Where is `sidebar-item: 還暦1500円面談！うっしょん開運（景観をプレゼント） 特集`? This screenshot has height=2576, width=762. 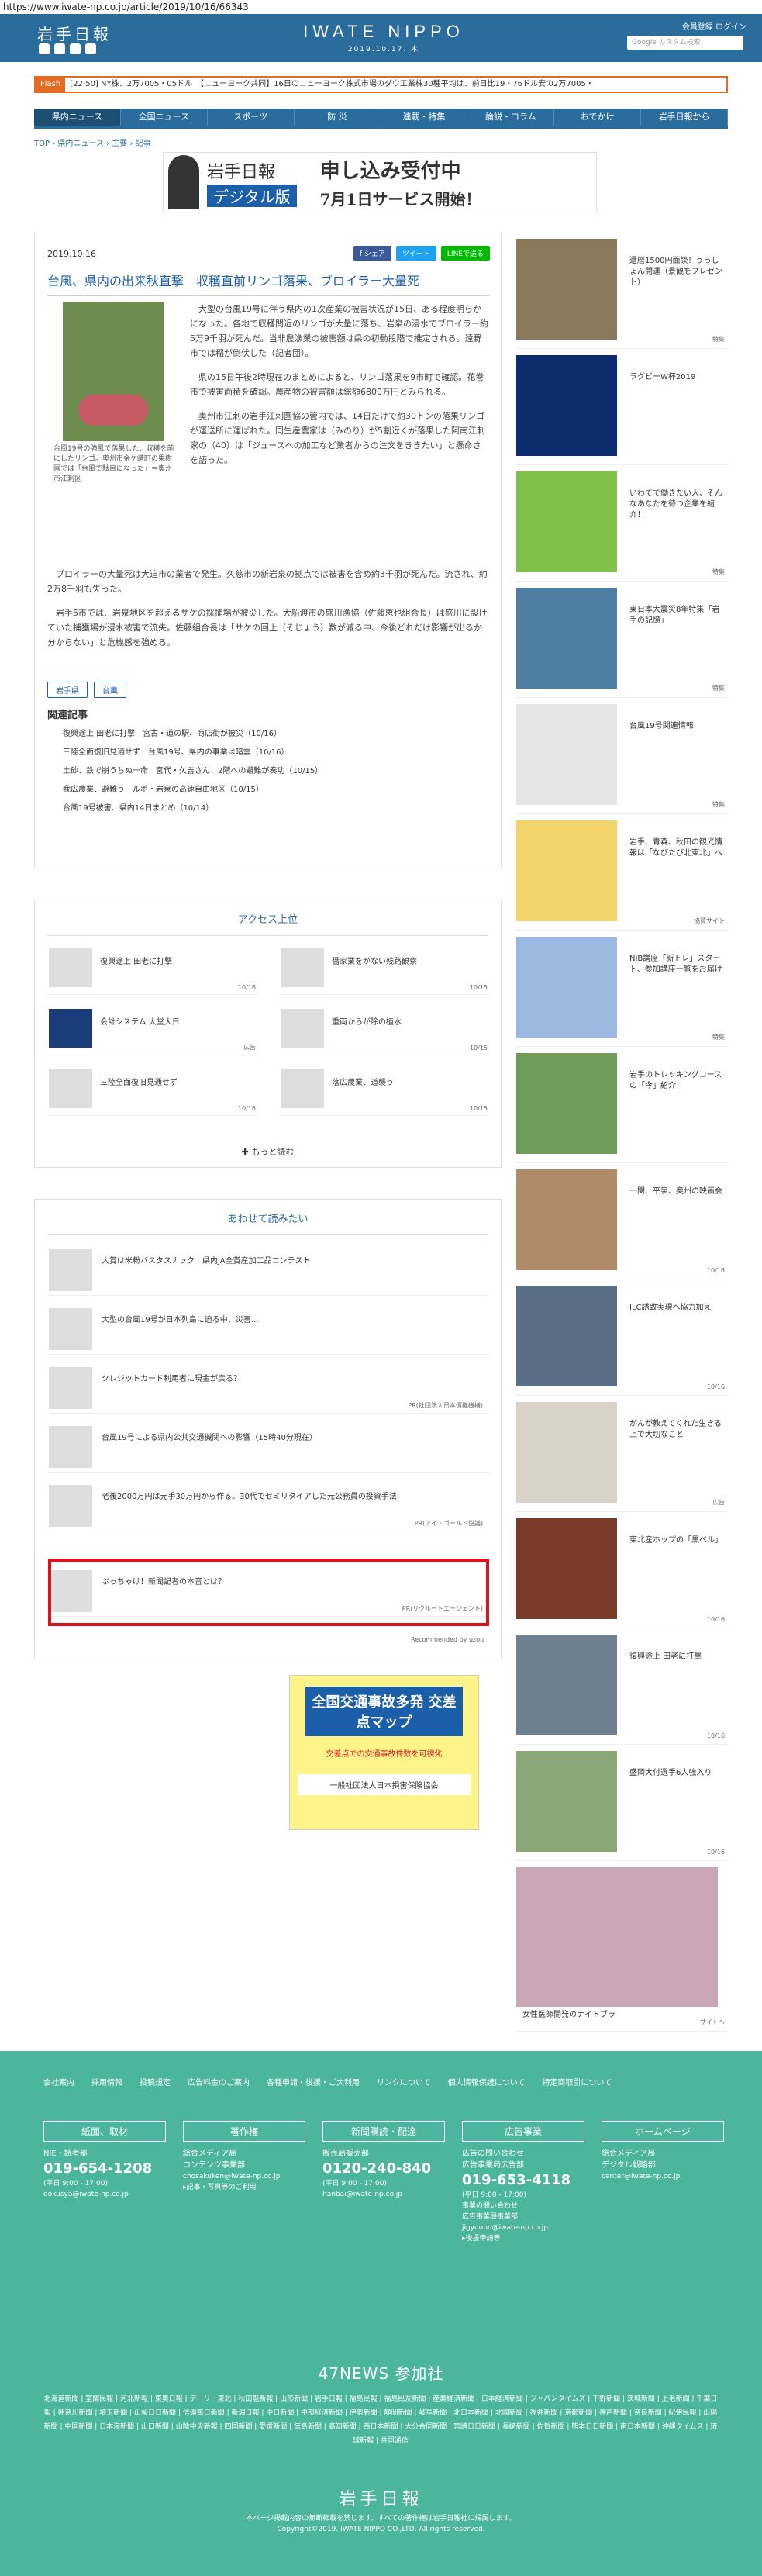
sidebar-item: 還暦1500円面談！うっしょん開運（景観をプレゼント） 特集 is located at coordinates (622, 291).